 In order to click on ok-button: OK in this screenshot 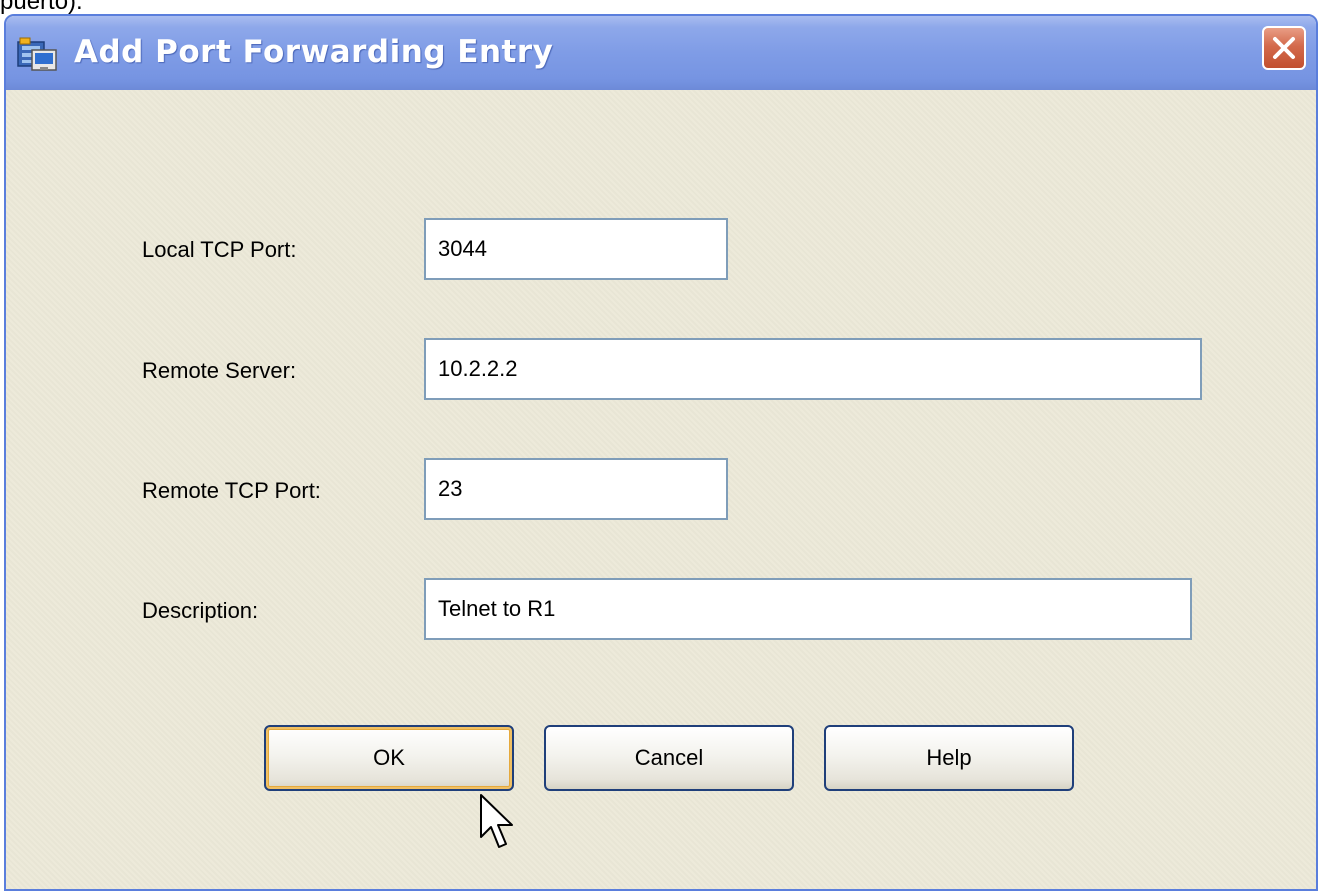, I will do `click(389, 758)`.